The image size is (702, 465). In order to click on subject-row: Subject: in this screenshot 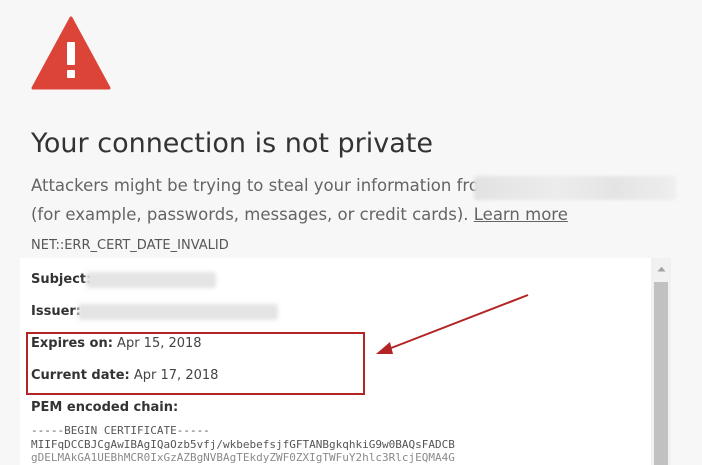, I will do `click(61, 280)`.